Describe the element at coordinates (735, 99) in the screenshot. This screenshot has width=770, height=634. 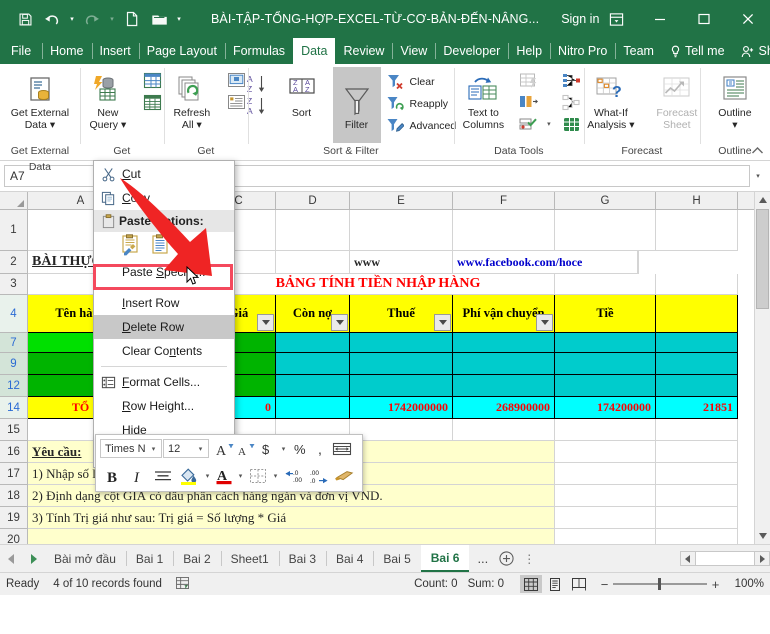
I see `outline-button: Outline ▾` at that location.